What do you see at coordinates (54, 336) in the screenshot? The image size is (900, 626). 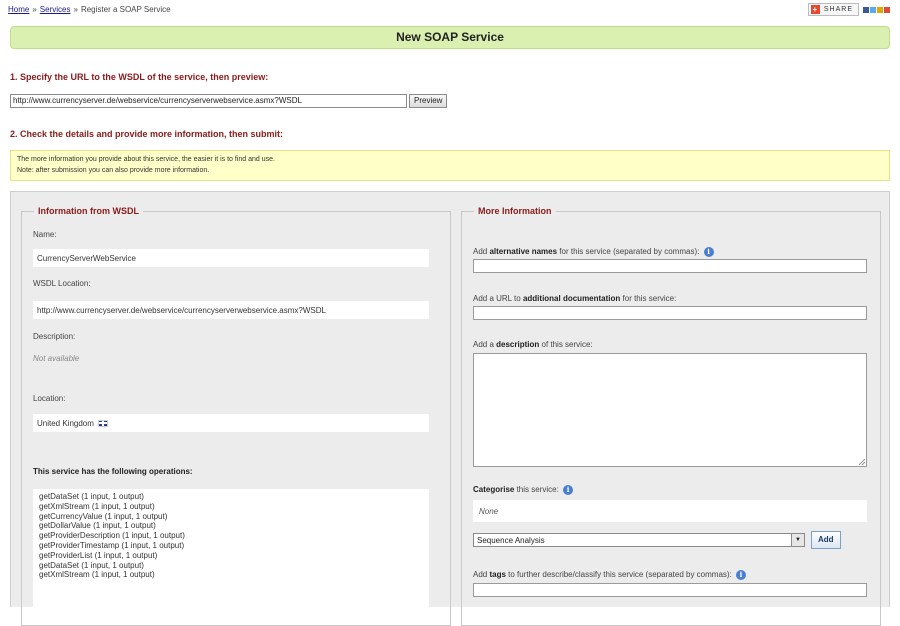 I see `description-label: Description:` at bounding box center [54, 336].